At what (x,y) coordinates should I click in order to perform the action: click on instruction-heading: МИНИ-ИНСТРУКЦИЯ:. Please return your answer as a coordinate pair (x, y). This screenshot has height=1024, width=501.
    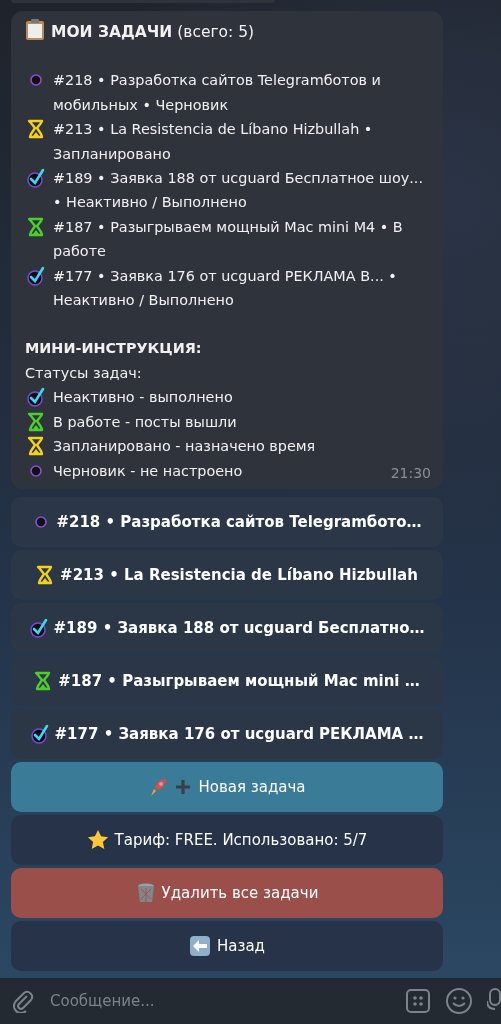
    Looking at the image, I should click on (114, 349).